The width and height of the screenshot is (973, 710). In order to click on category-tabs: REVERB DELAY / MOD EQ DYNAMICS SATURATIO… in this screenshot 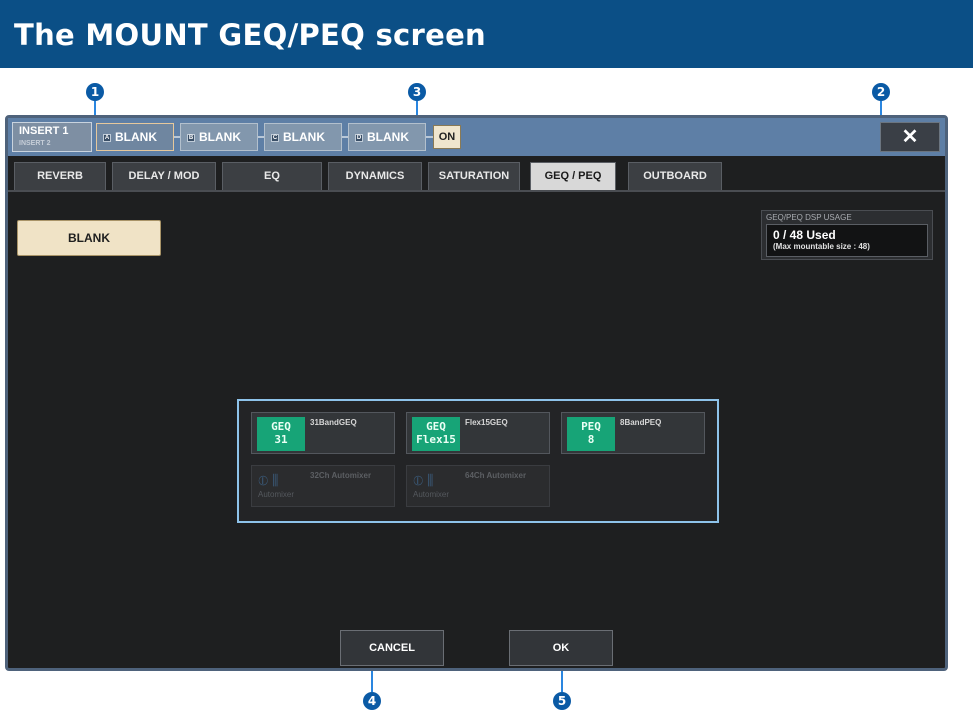, I will do `click(476, 174)`.